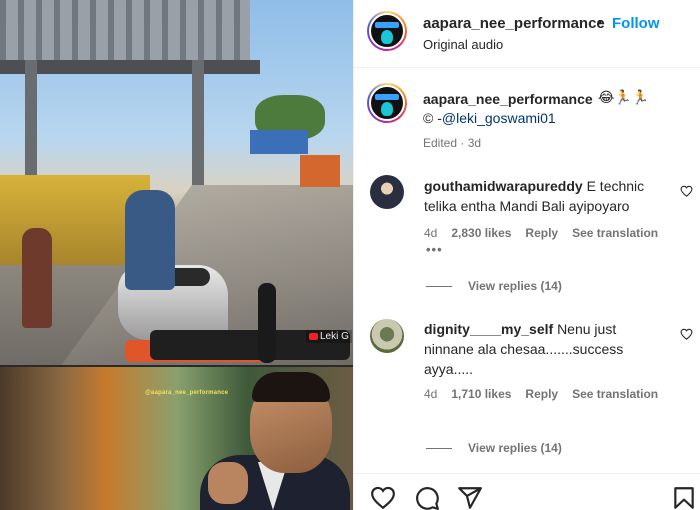  Describe the element at coordinates (481, 233) in the screenshot. I see `comment-likes: 2,830 likes` at that location.